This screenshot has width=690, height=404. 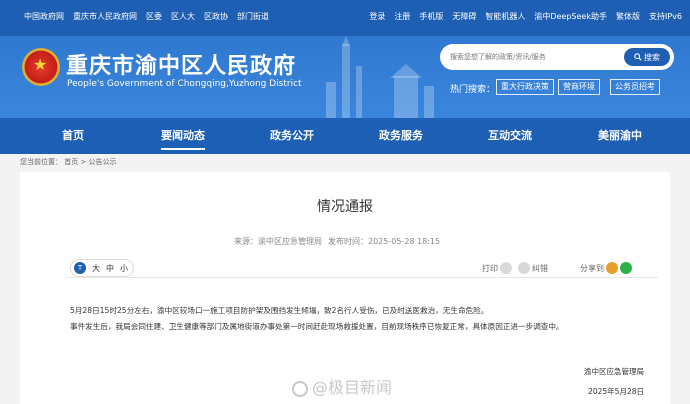 What do you see at coordinates (431, 17) in the screenshot?
I see `mobile-link: 手机版` at bounding box center [431, 17].